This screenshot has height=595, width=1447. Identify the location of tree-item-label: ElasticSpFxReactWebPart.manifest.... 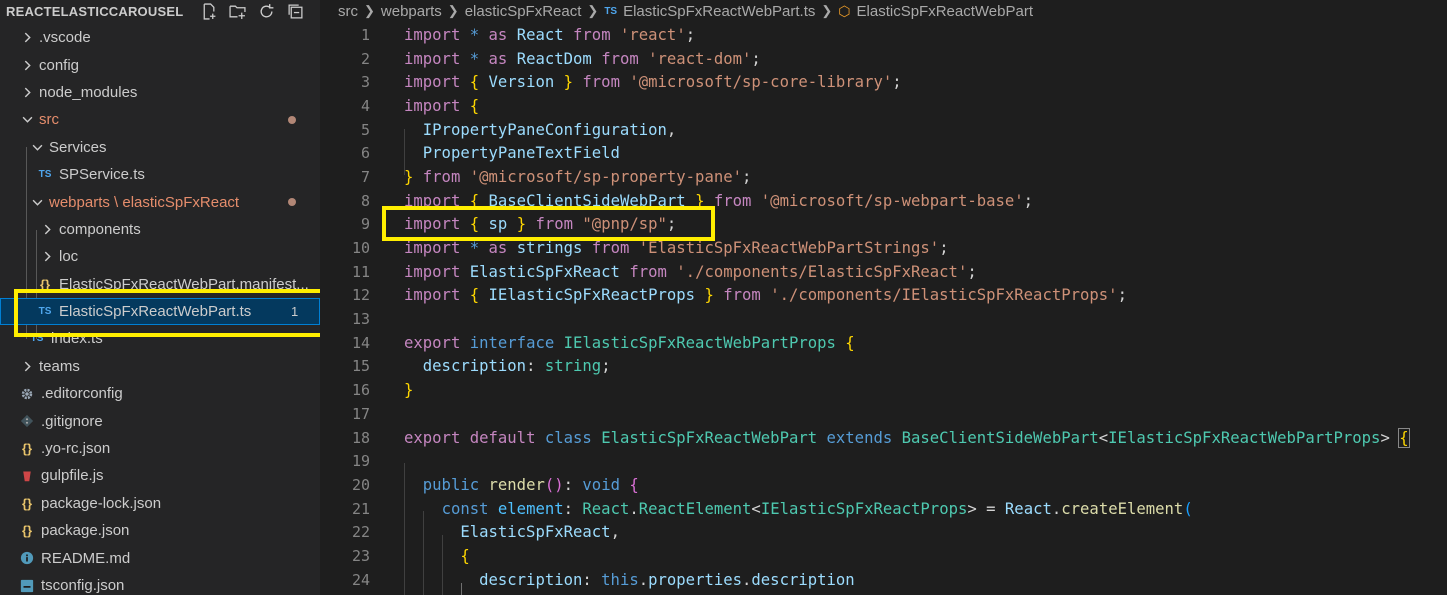
(184, 284).